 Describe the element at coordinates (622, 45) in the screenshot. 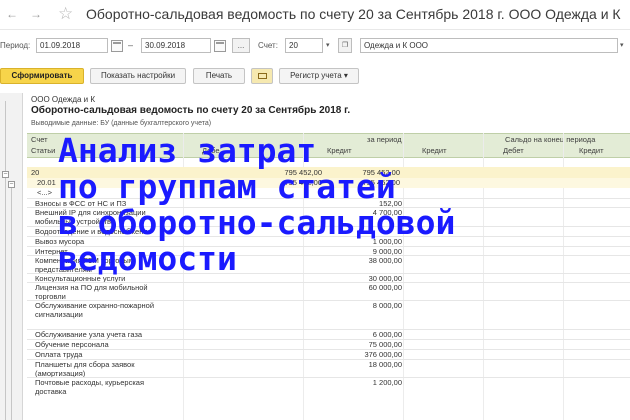

I see `organization-dropdown-icon: ▾` at that location.